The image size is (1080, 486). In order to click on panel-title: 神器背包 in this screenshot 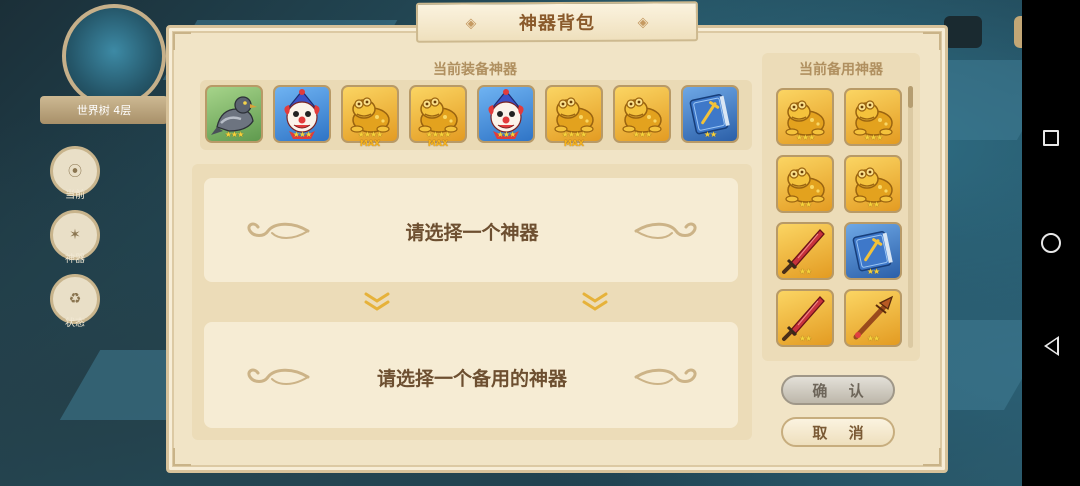, I will do `click(557, 23)`.